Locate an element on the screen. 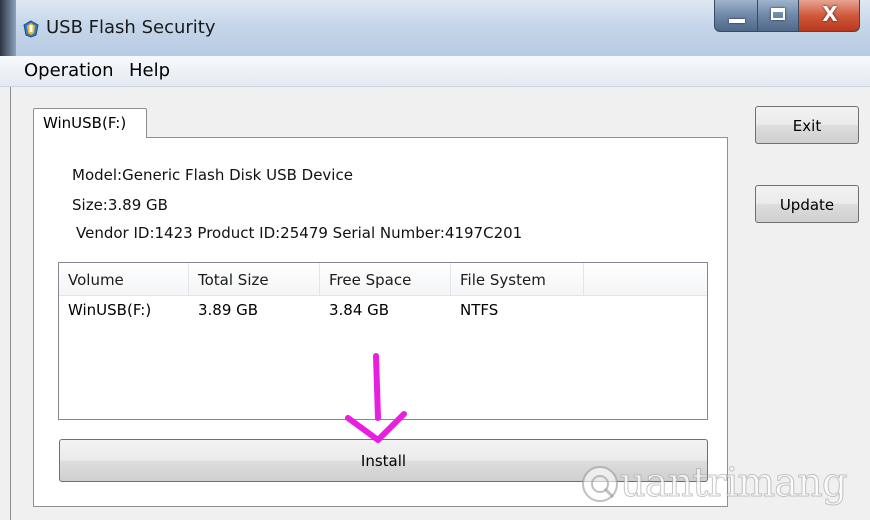 The image size is (870, 520). cell-total-size: 3.89 GB is located at coordinates (228, 310).